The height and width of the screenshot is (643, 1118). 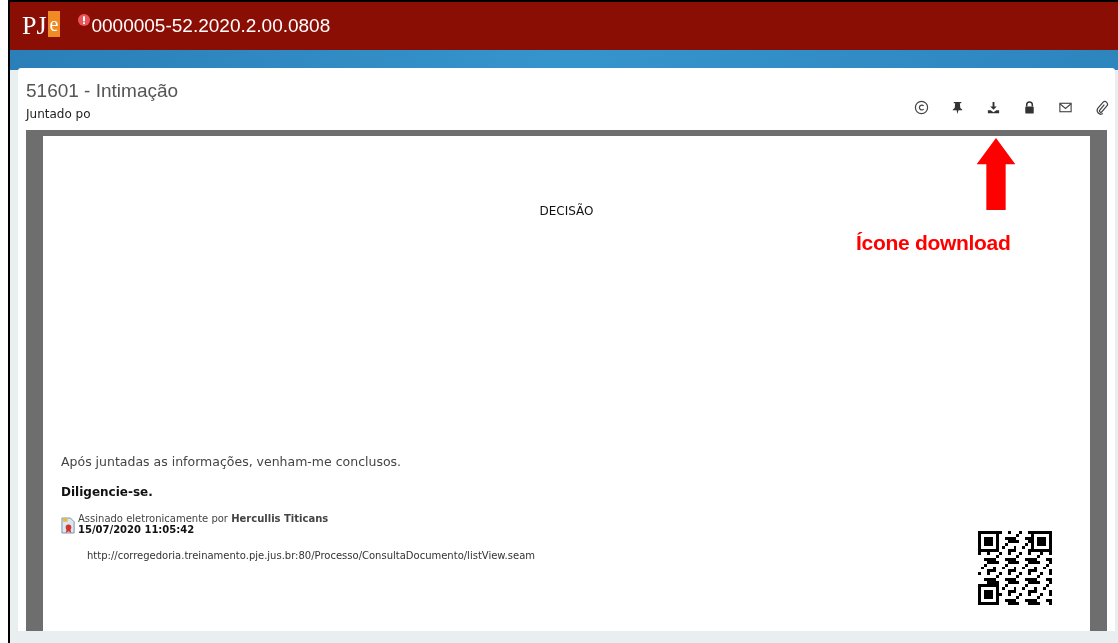 What do you see at coordinates (921, 107) in the screenshot?
I see `copyright-icon` at bounding box center [921, 107].